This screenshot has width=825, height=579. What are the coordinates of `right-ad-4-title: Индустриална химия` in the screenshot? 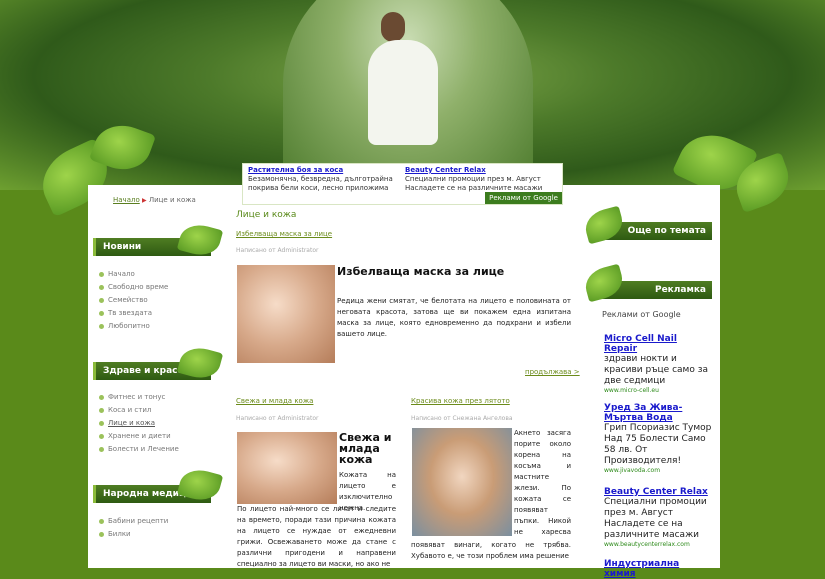 It's located at (658, 569).